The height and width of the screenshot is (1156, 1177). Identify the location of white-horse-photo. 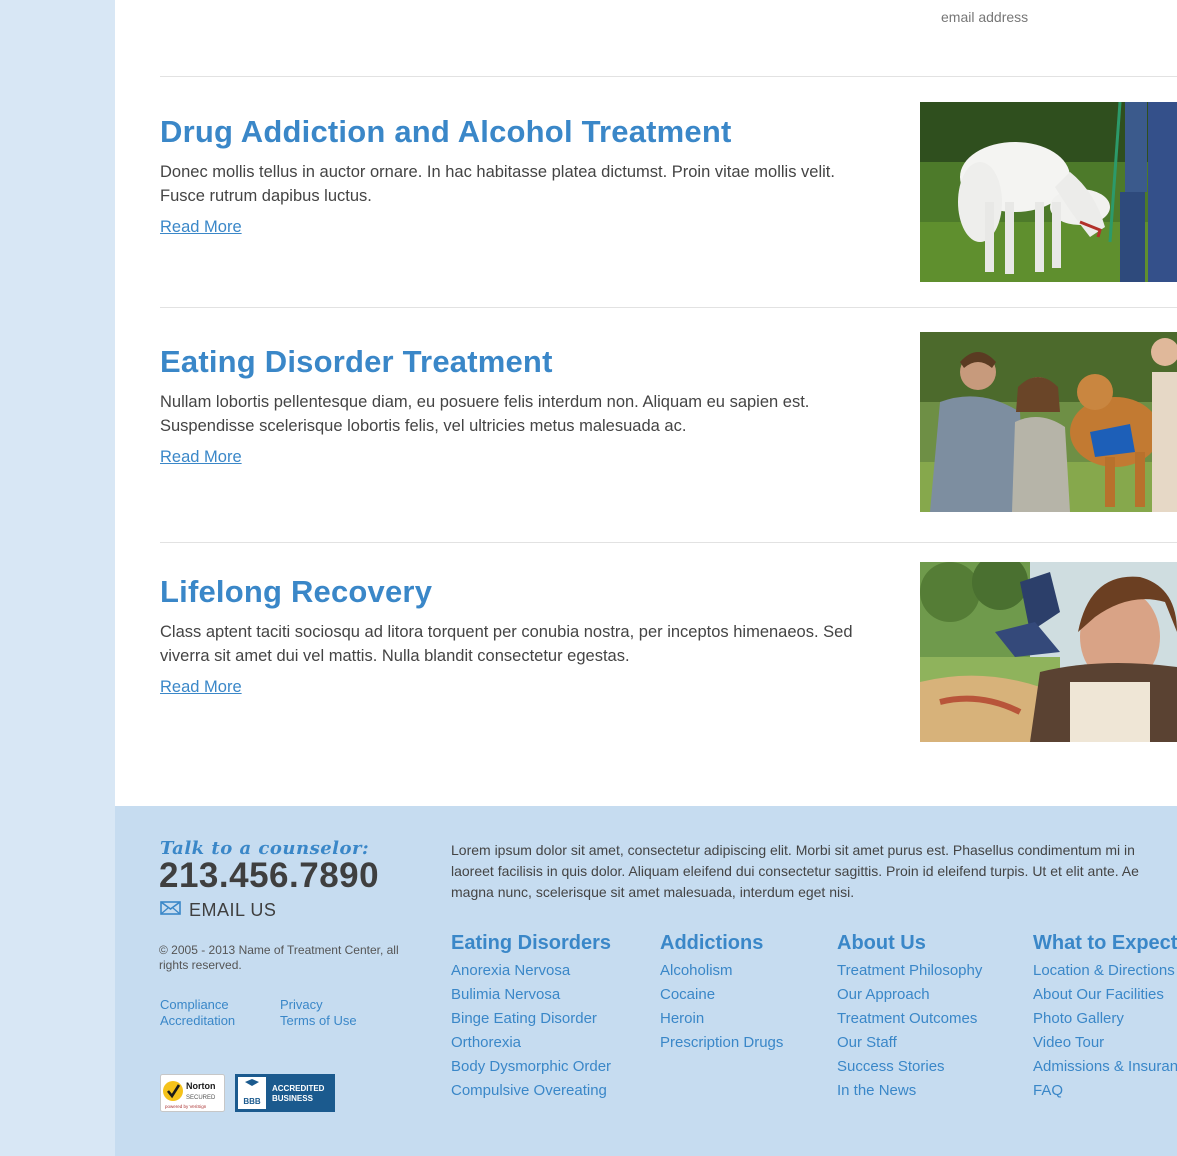
(1048, 192).